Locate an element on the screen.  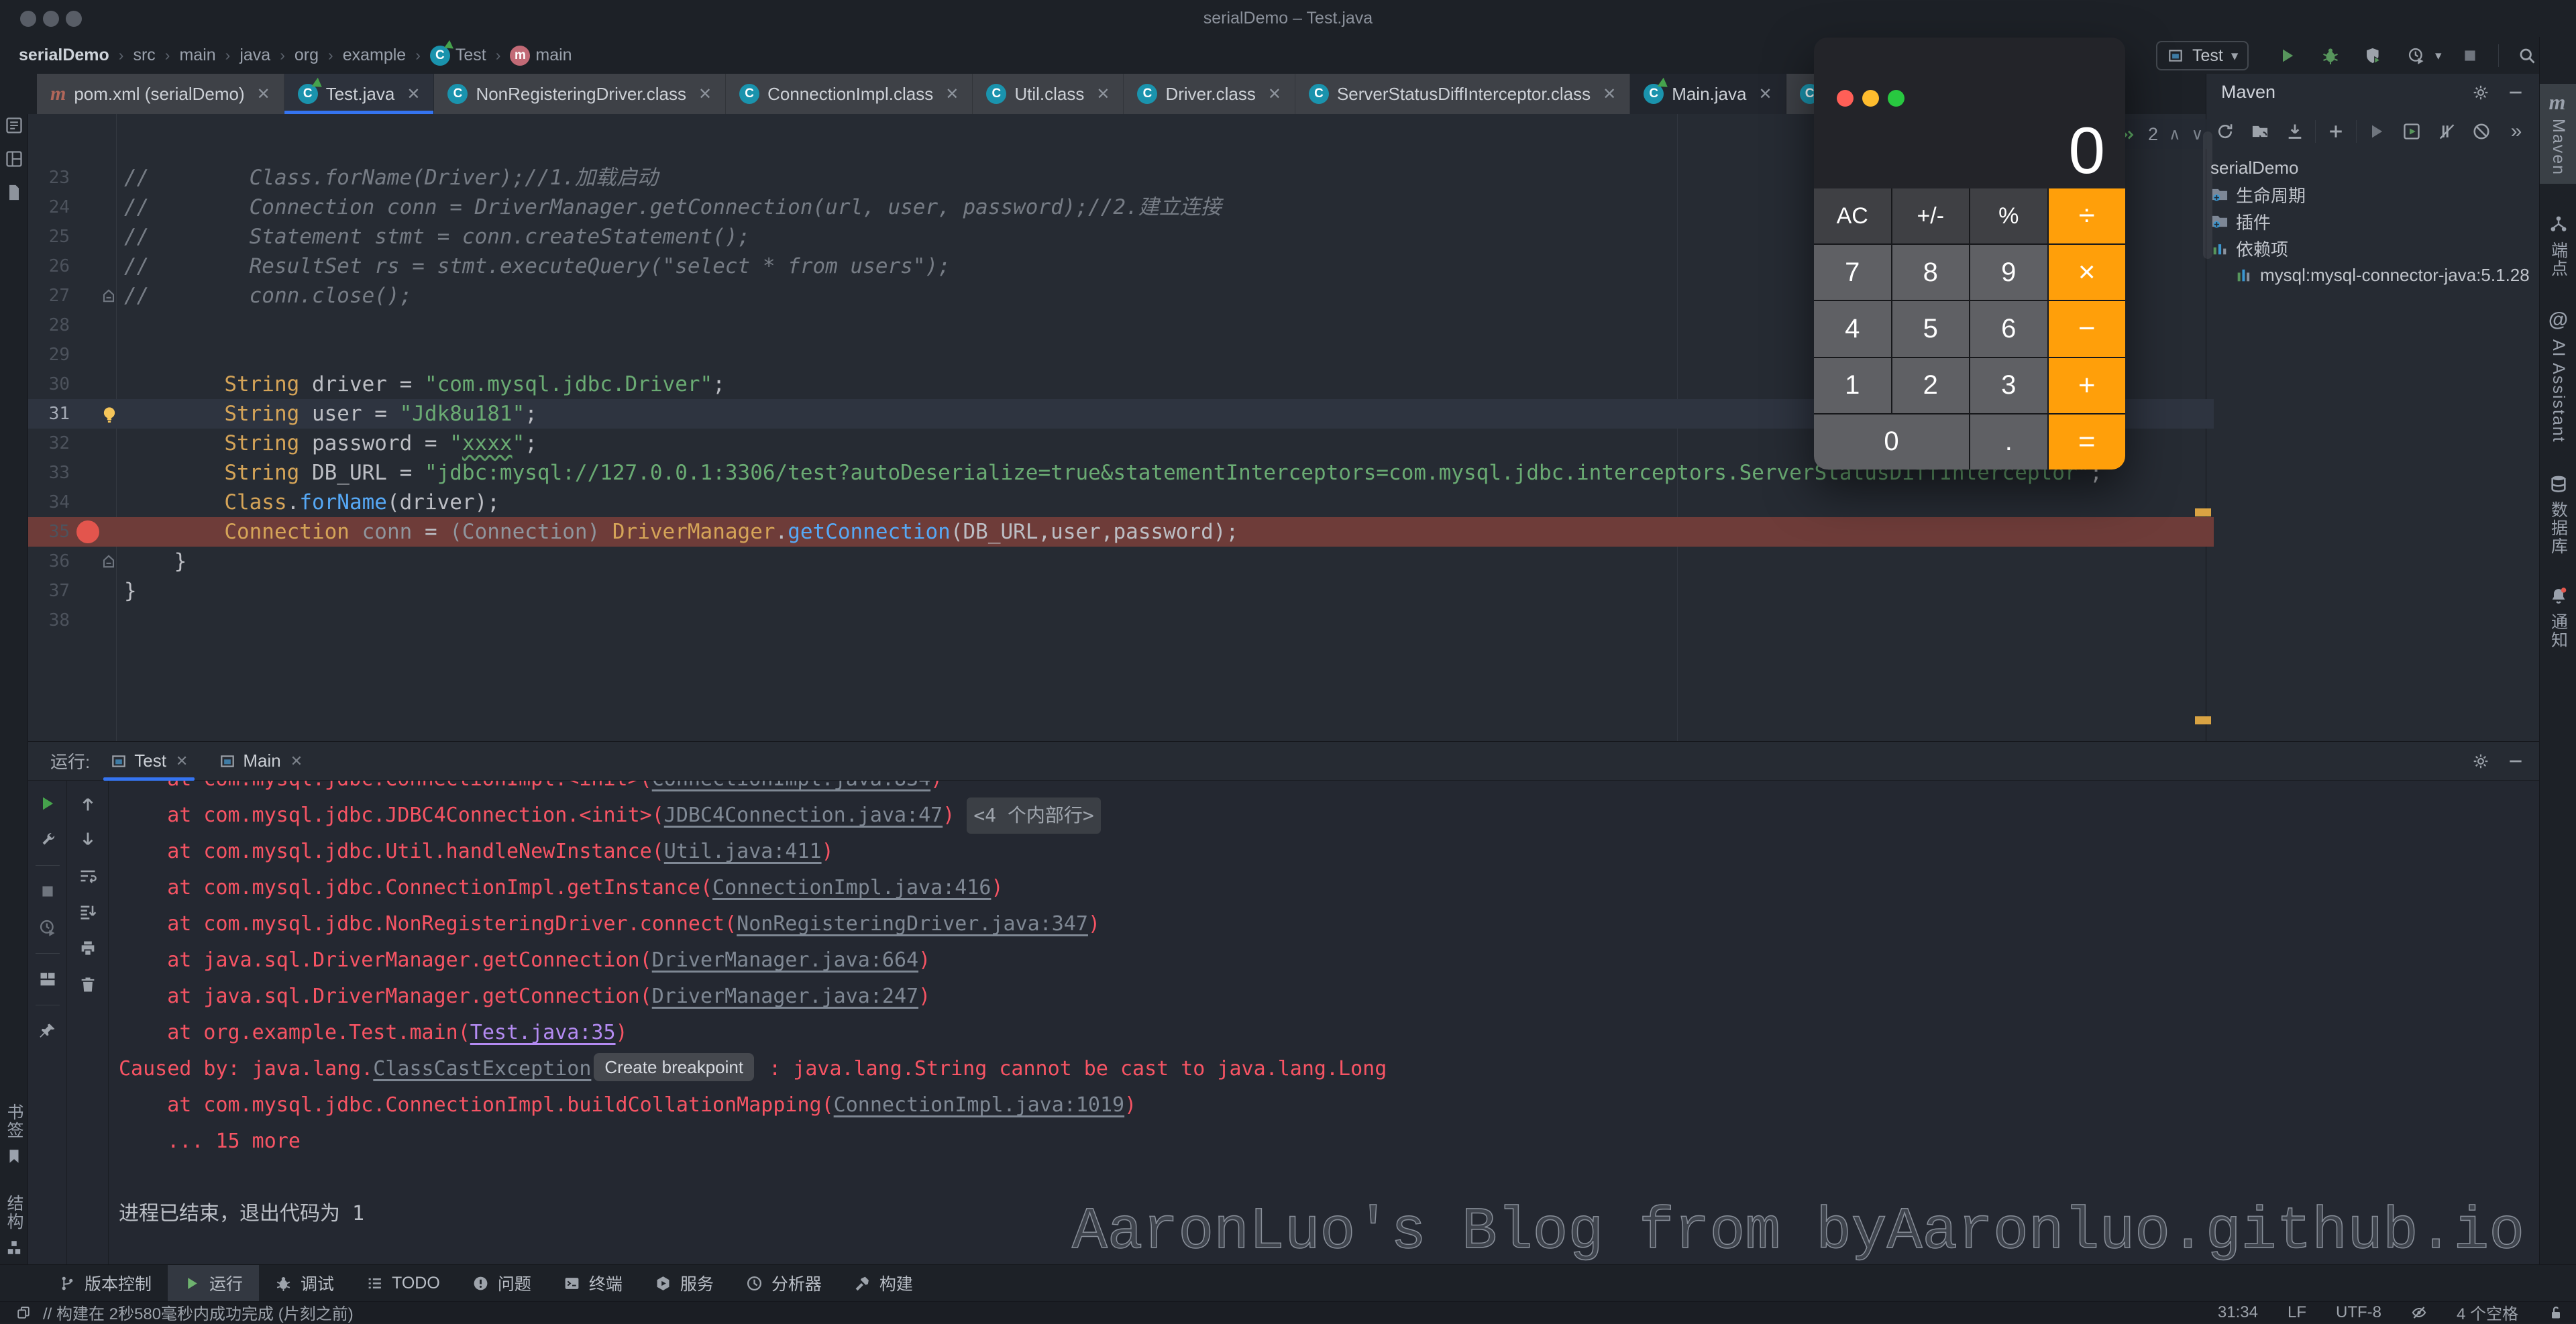
create-breakpoint-chip: Create breakpoint is located at coordinates (674, 1067).